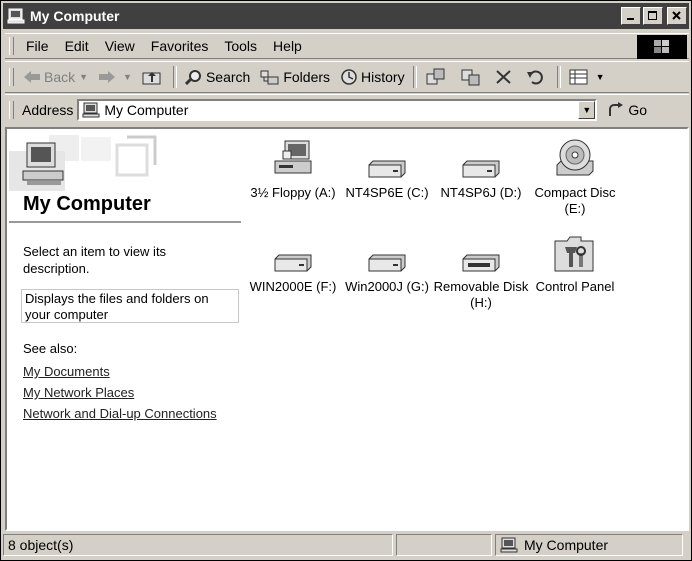 This screenshot has height=561, width=692. What do you see at coordinates (638, 109) in the screenshot?
I see `go-label: Go` at bounding box center [638, 109].